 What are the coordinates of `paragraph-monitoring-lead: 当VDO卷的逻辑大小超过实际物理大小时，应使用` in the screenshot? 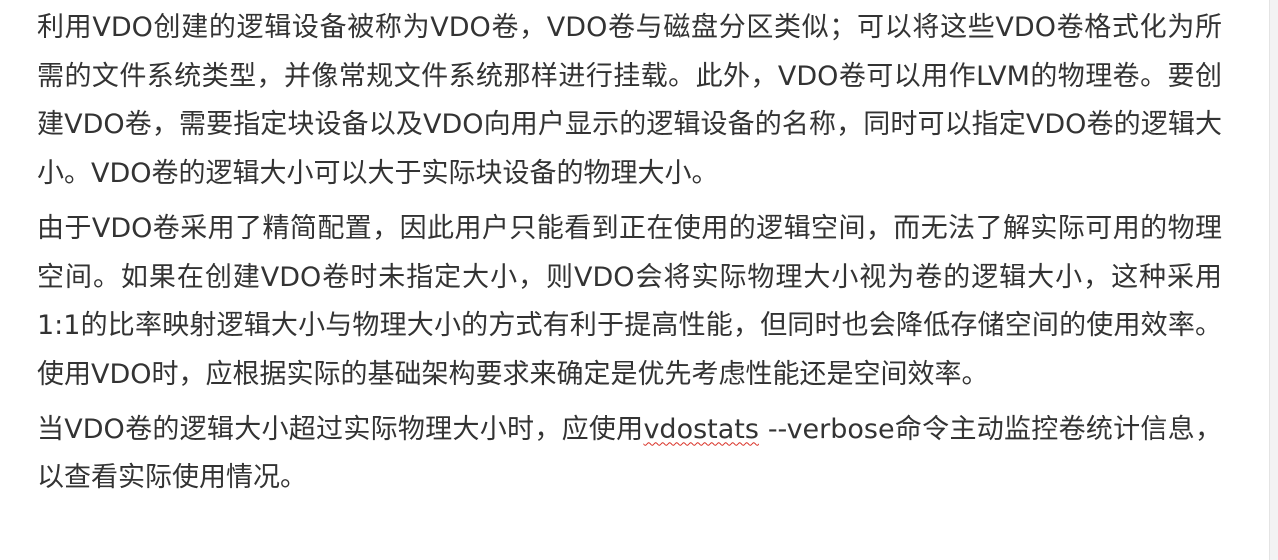 It's located at (340, 429).